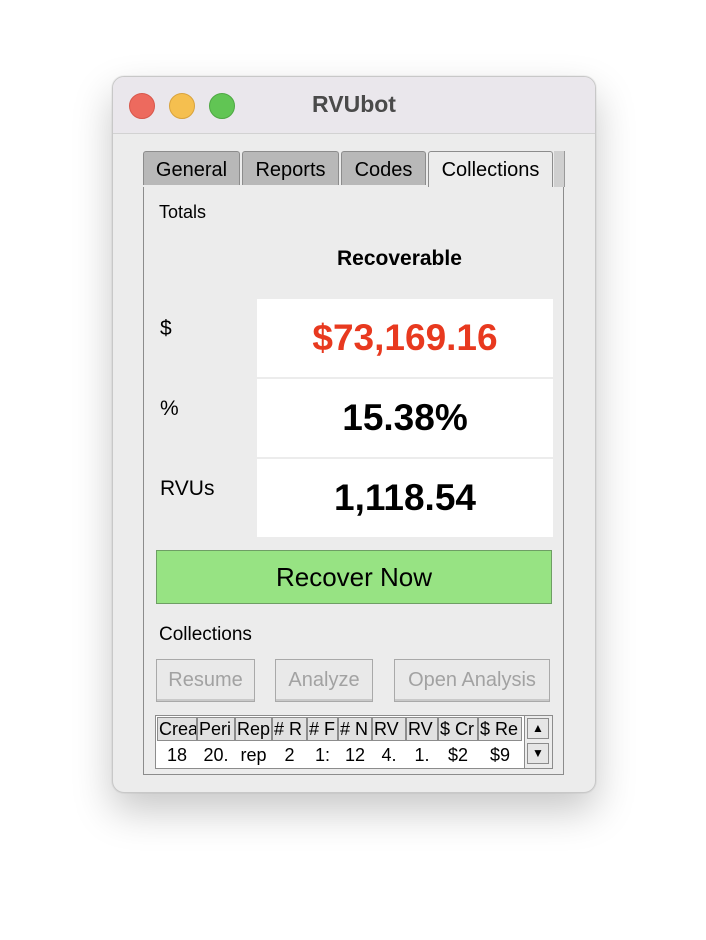 The width and height of the screenshot is (706, 940). I want to click on table-cell: 1., so click(422, 755).